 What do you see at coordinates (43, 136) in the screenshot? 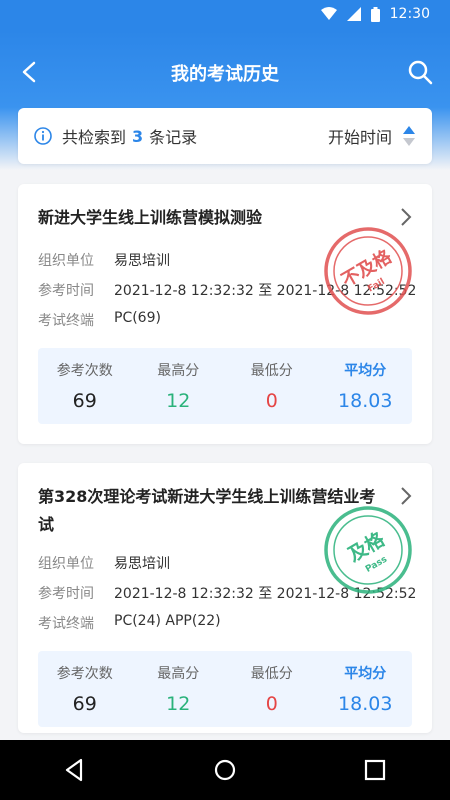
I see `info-icon` at bounding box center [43, 136].